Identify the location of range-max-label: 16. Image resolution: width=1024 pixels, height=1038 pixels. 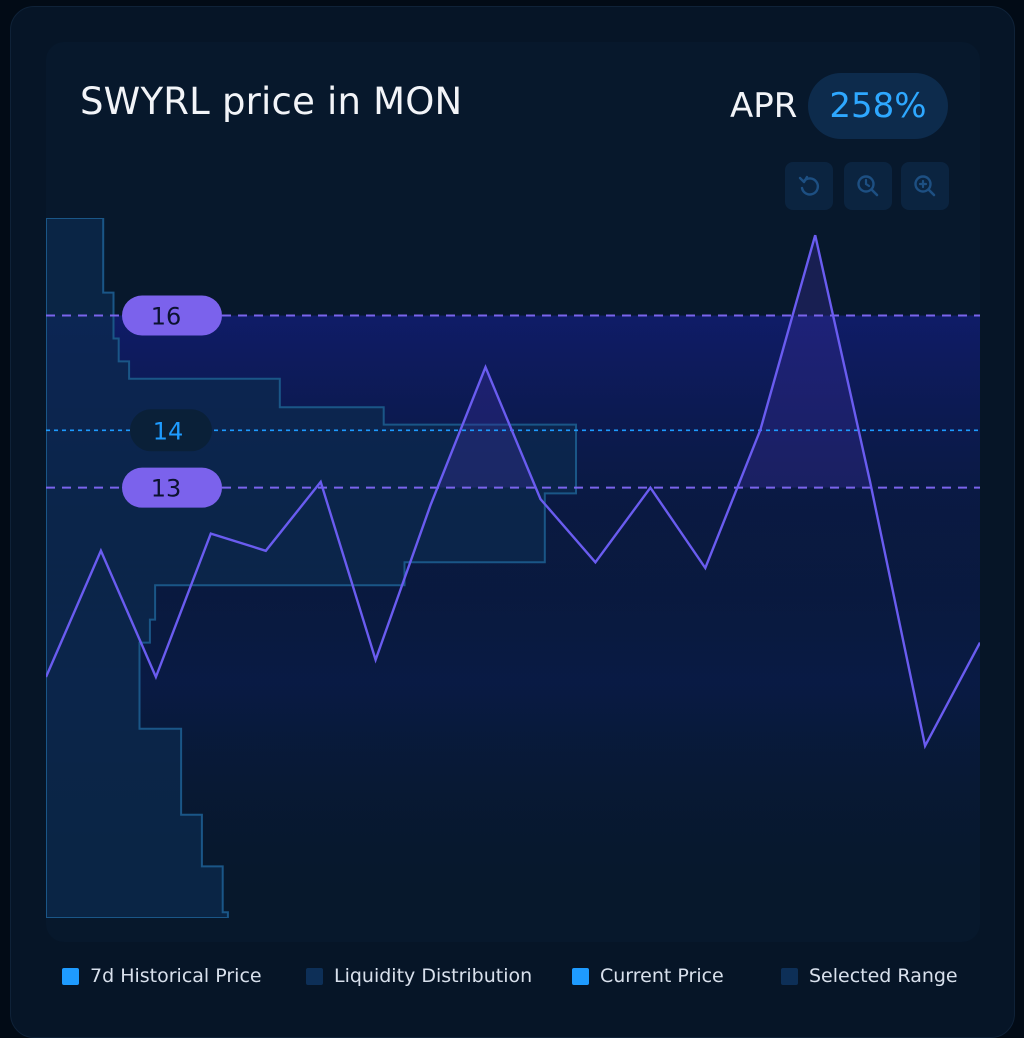
(172, 315).